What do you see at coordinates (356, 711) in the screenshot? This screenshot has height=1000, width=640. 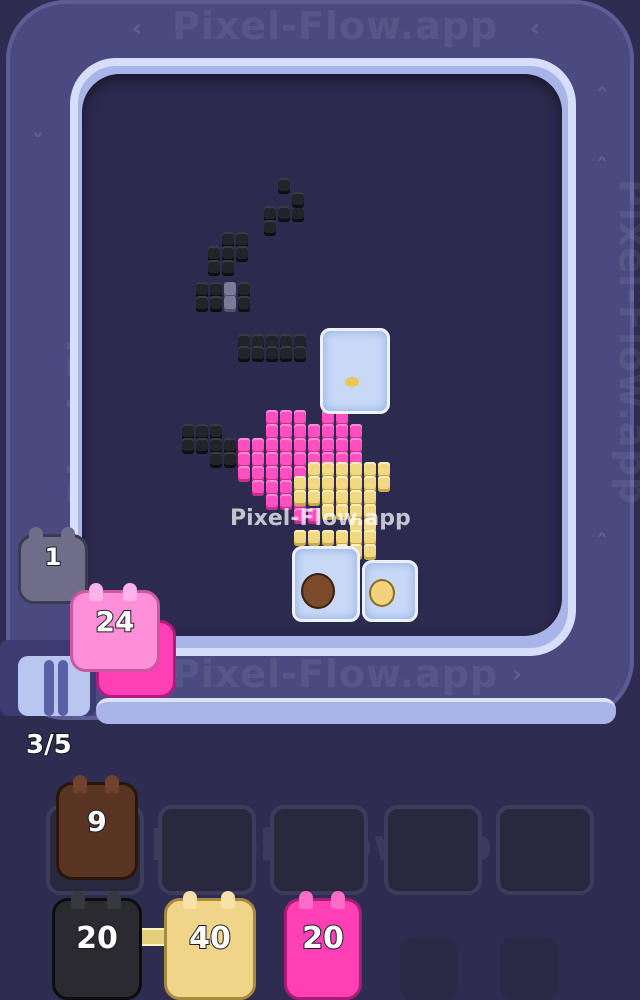 I see `rail-bottom` at bounding box center [356, 711].